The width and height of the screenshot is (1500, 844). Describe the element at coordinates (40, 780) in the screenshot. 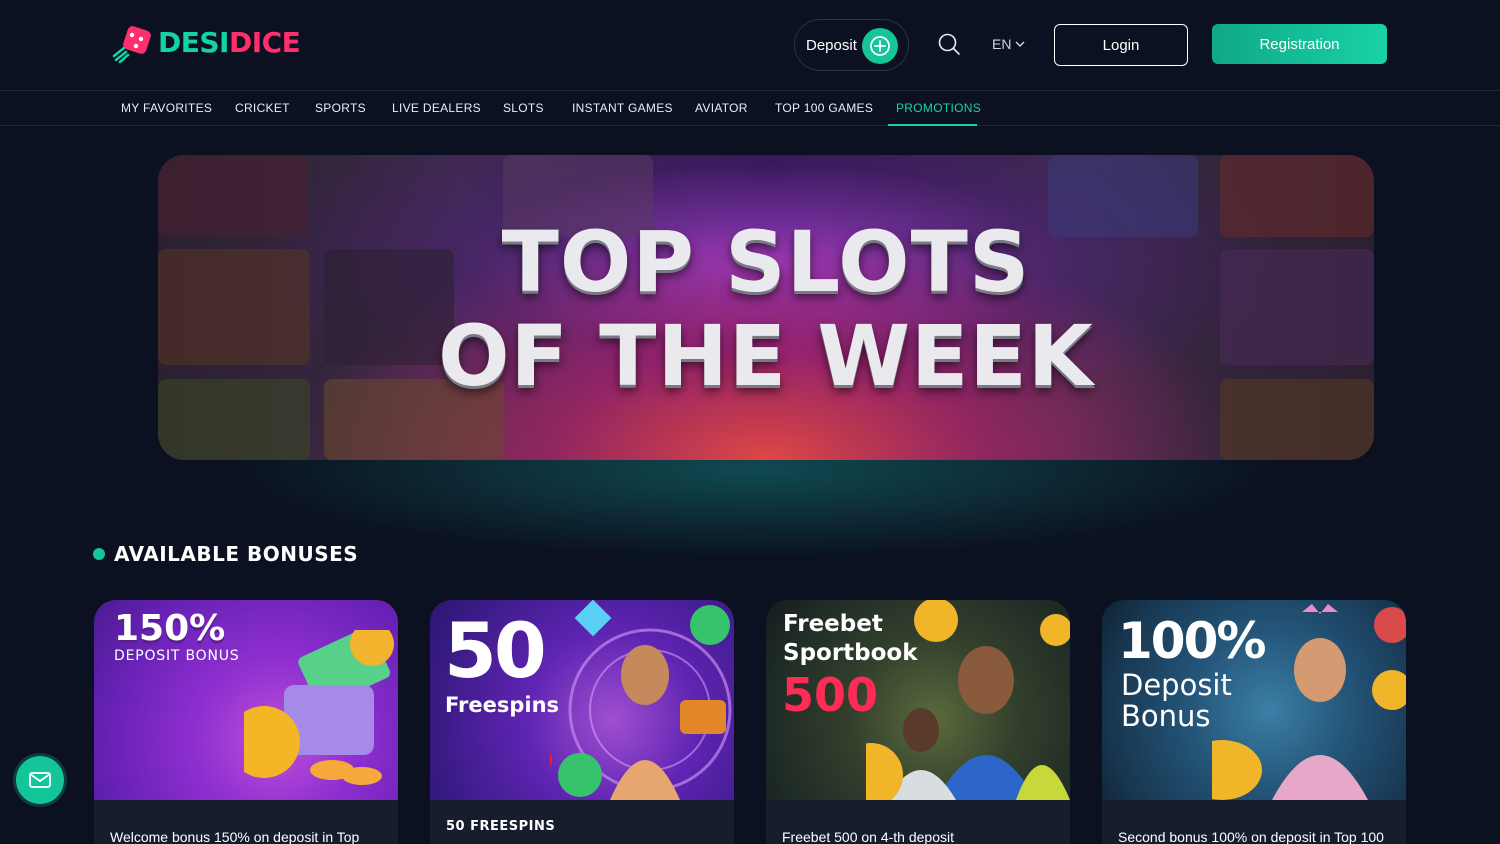

I see `mail-chat-icon` at that location.